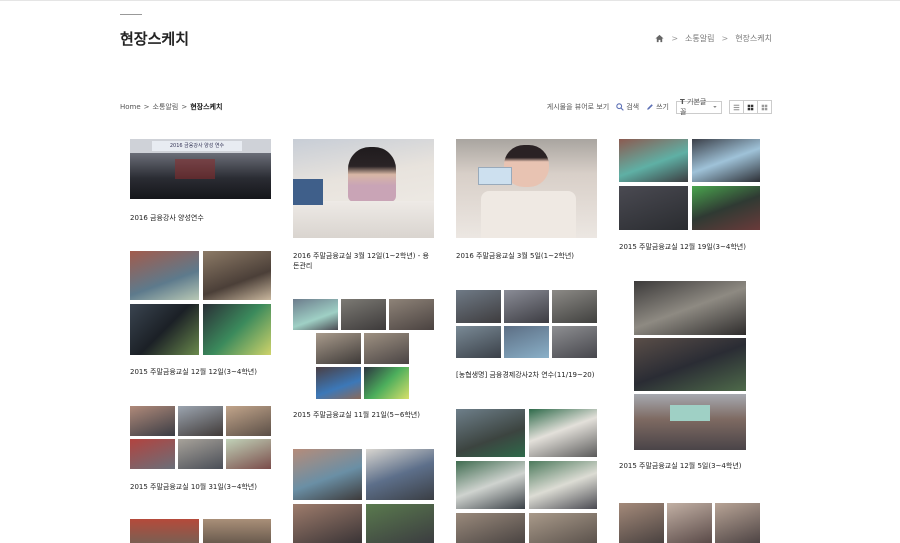 The width and height of the screenshot is (900, 543). I want to click on webzine-view-icon, so click(750, 107).